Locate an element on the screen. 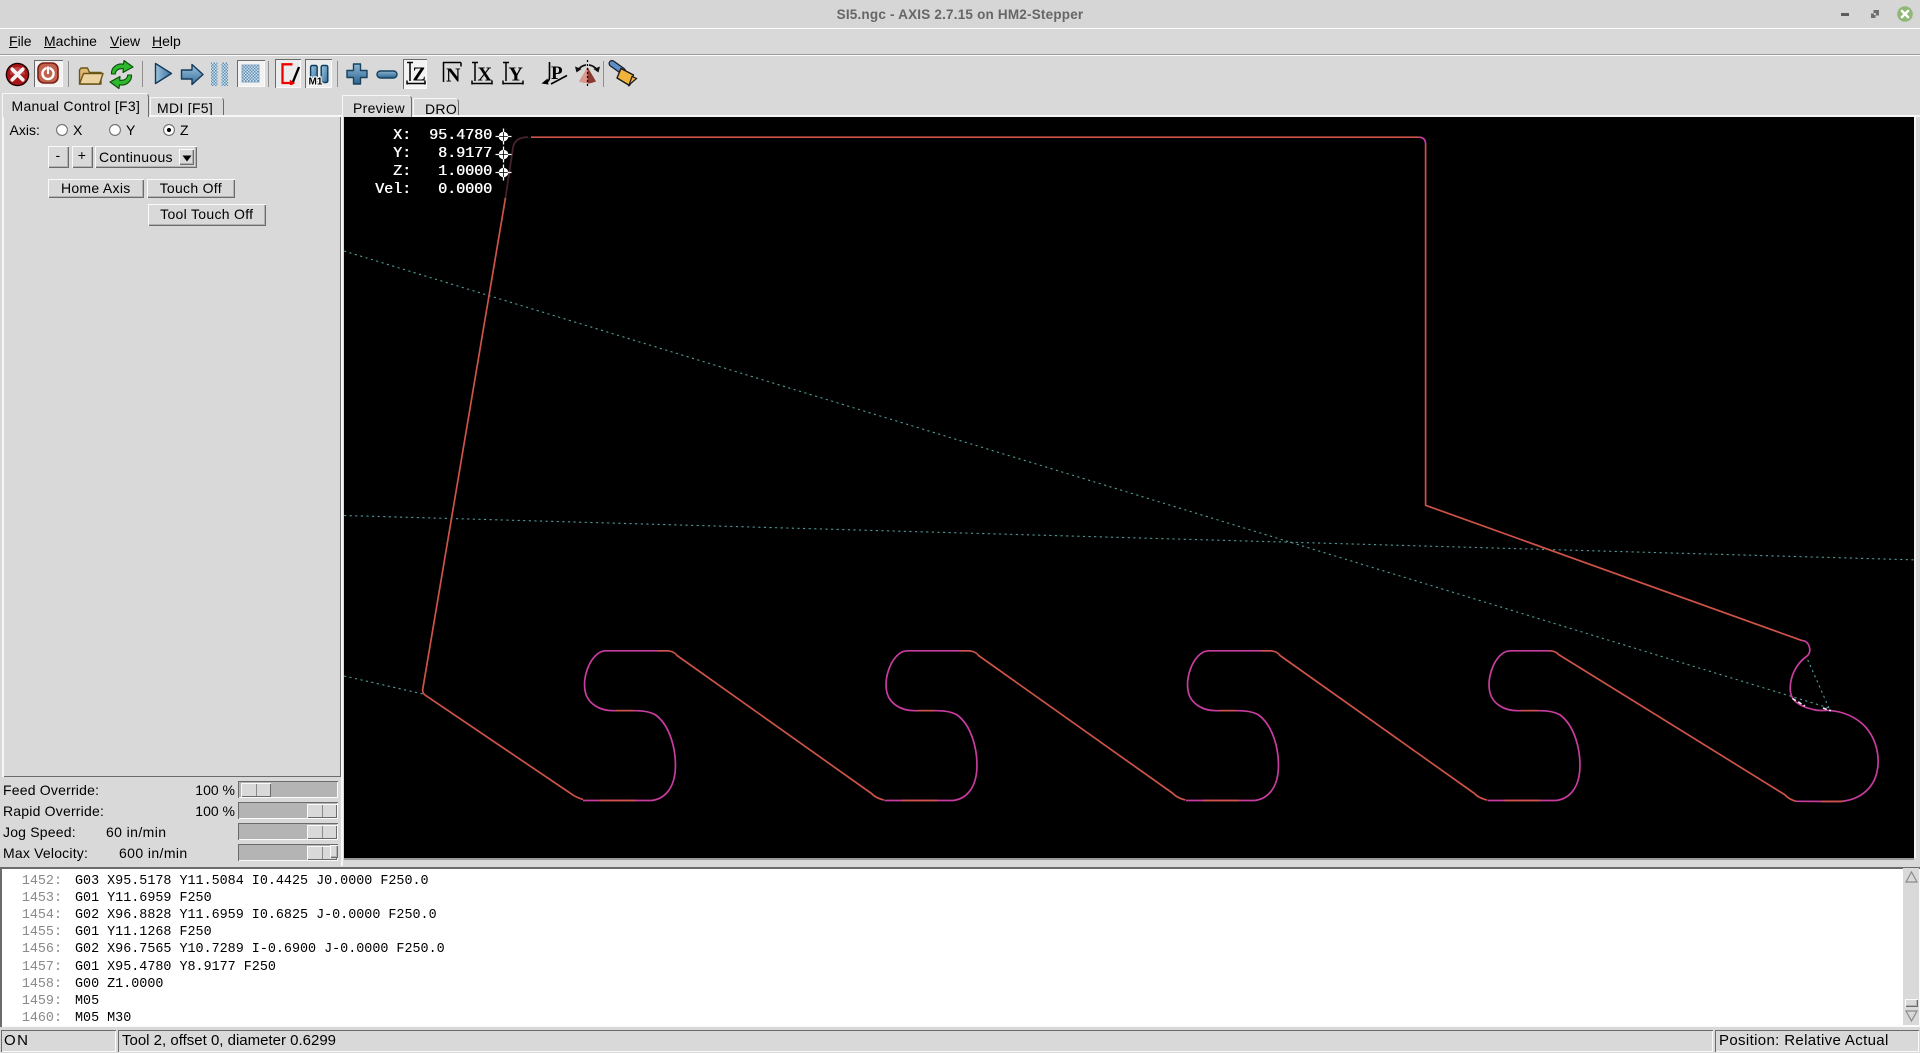  svg-text: Y is located at coordinates (516, 75).